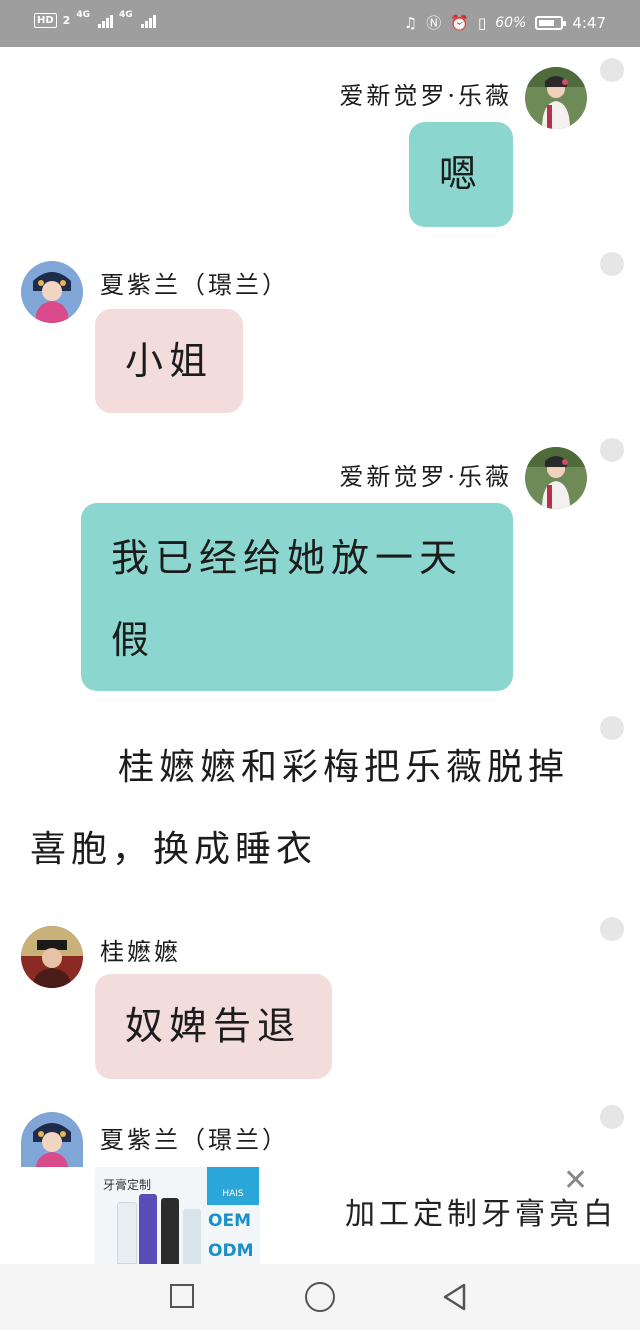 Image resolution: width=640 pixels, height=1330 pixels. What do you see at coordinates (575, 1182) in the screenshot?
I see `close-icon: ✕` at bounding box center [575, 1182].